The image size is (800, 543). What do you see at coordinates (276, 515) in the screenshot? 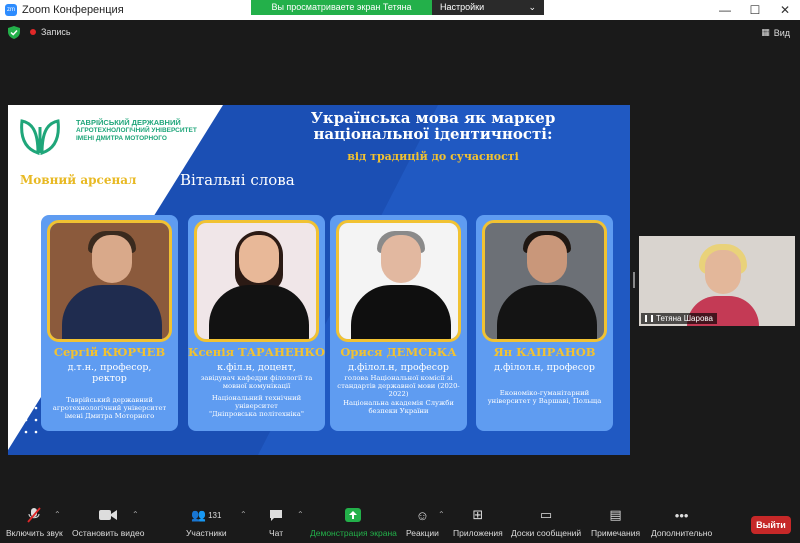
I see `chat-bubble-icon` at bounding box center [276, 515].